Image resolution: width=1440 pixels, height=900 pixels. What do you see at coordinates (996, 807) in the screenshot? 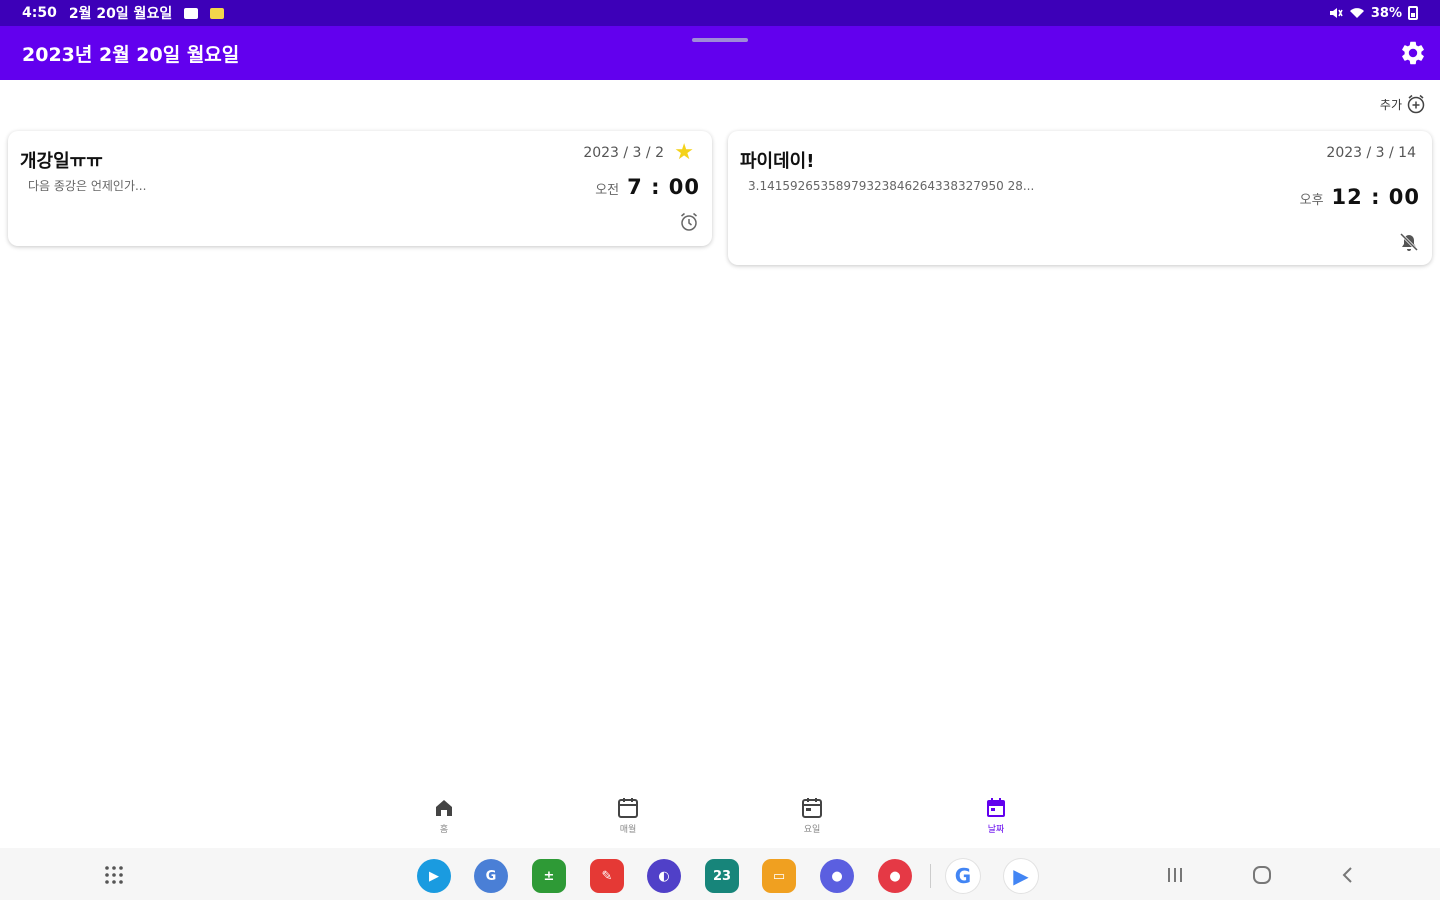
I see `calendar-date-icon` at bounding box center [996, 807].